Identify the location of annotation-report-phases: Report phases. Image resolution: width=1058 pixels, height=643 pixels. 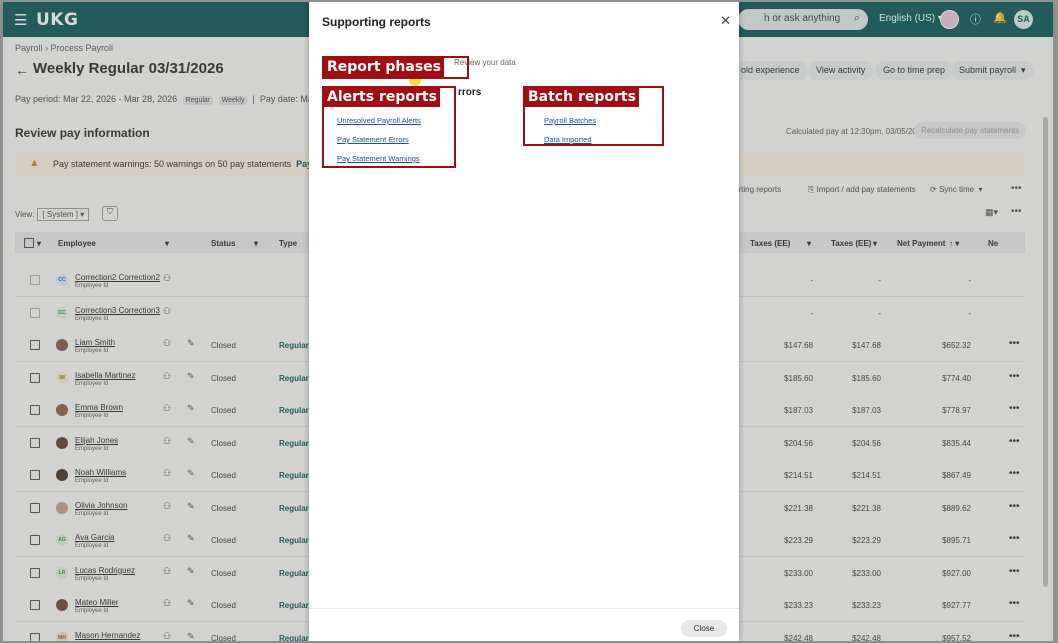
(395, 67).